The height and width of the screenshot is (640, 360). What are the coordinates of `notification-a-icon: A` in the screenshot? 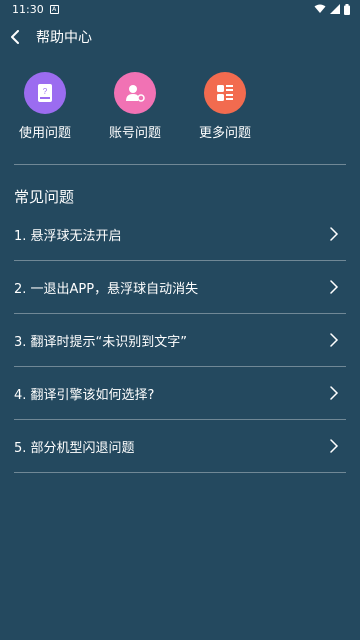 It's located at (54, 9).